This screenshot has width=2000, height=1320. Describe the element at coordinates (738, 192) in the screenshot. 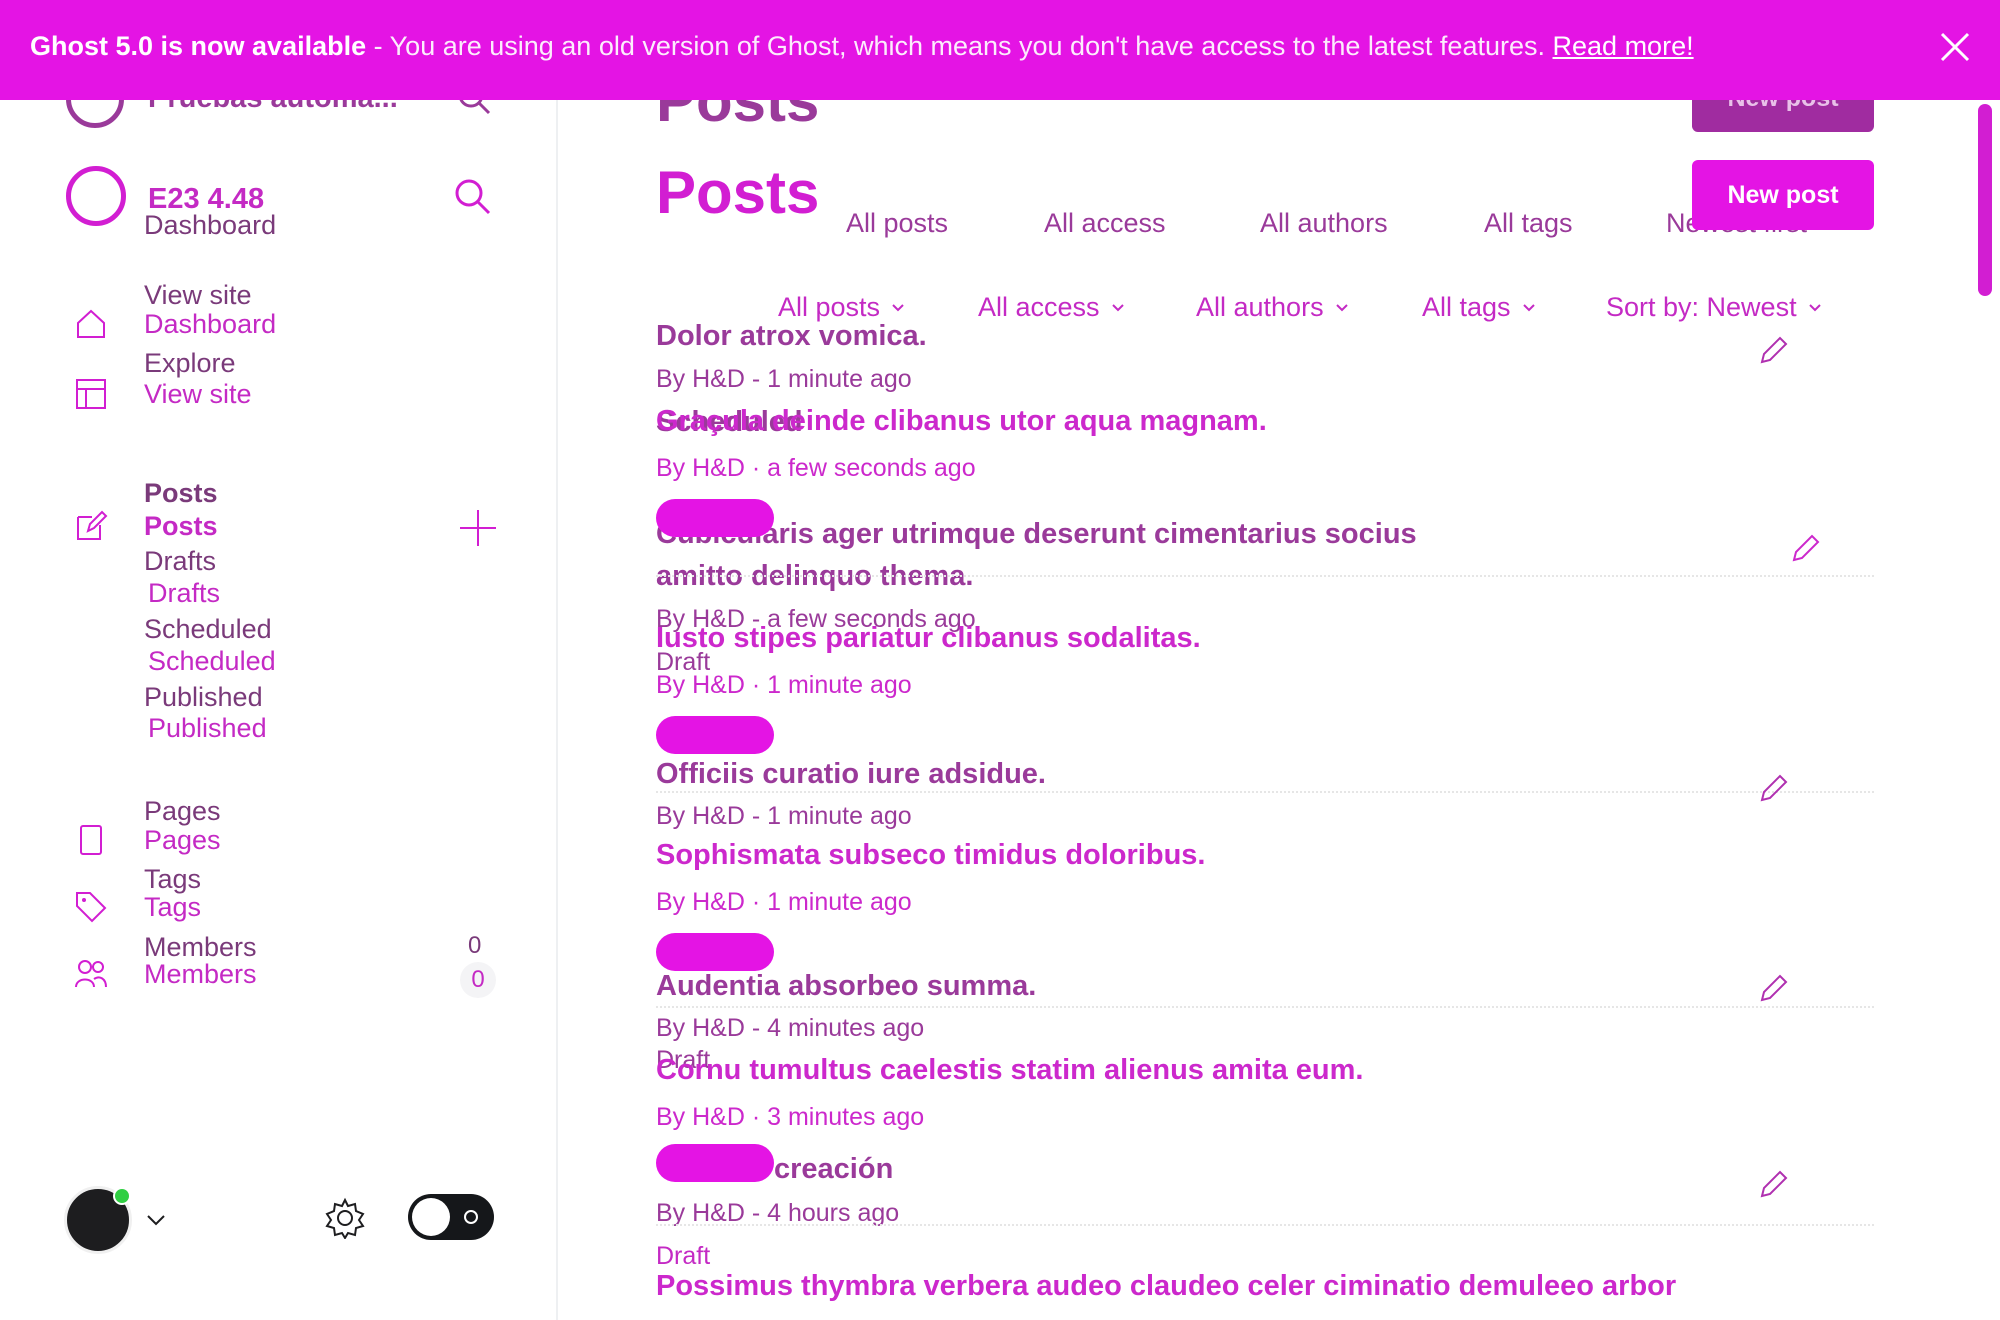

I see `page-title: Posts` at that location.